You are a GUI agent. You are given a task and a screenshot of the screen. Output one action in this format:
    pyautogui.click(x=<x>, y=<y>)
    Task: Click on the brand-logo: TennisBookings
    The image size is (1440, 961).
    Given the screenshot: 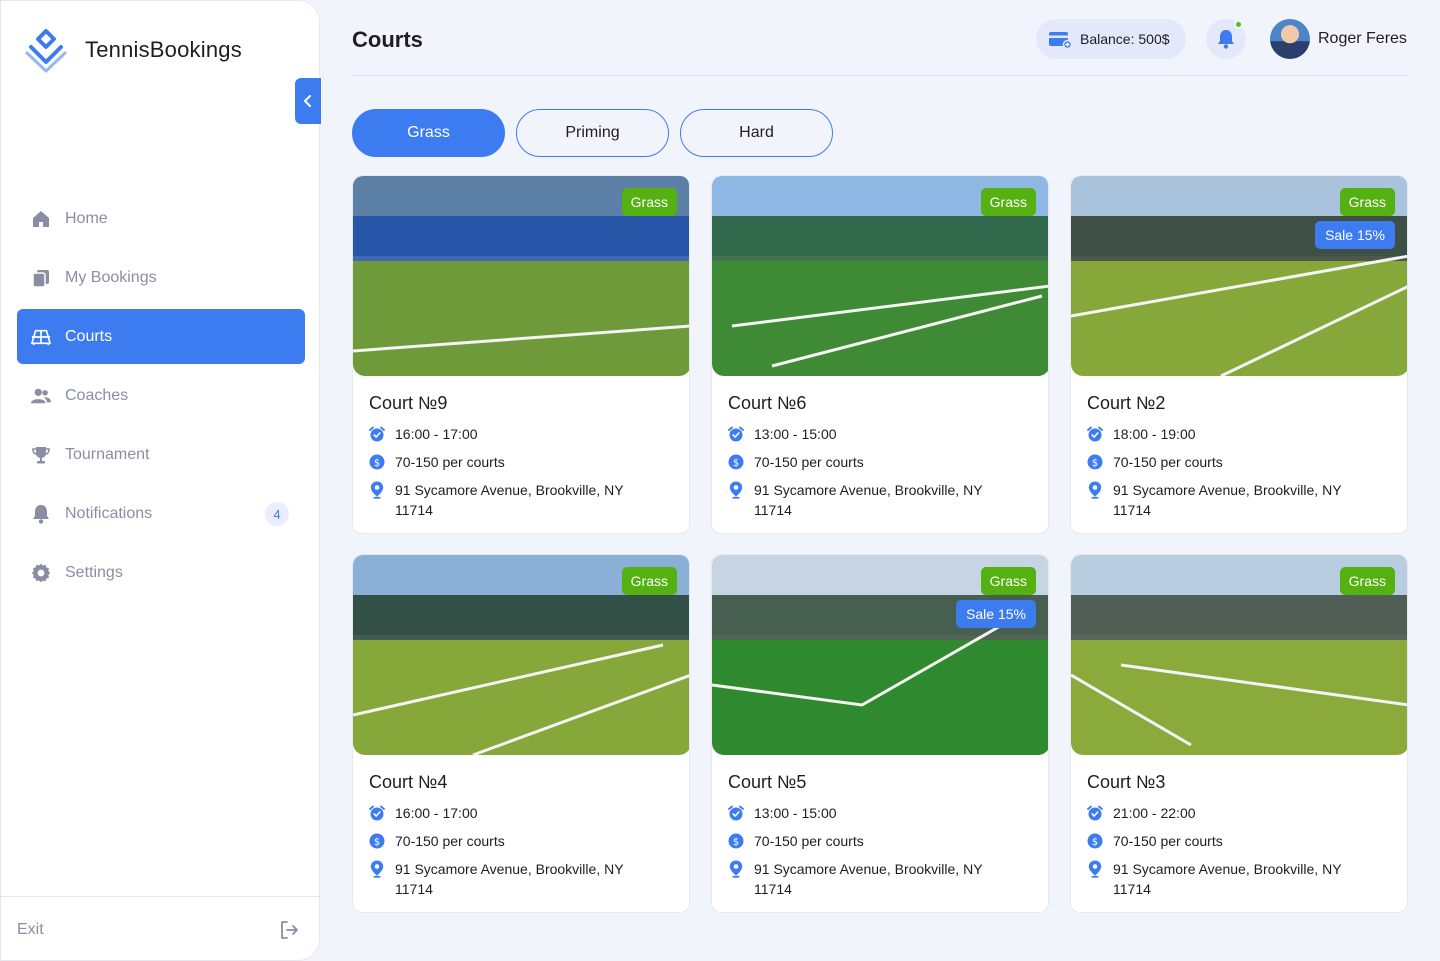 What is the action you would take?
    pyautogui.click(x=132, y=50)
    